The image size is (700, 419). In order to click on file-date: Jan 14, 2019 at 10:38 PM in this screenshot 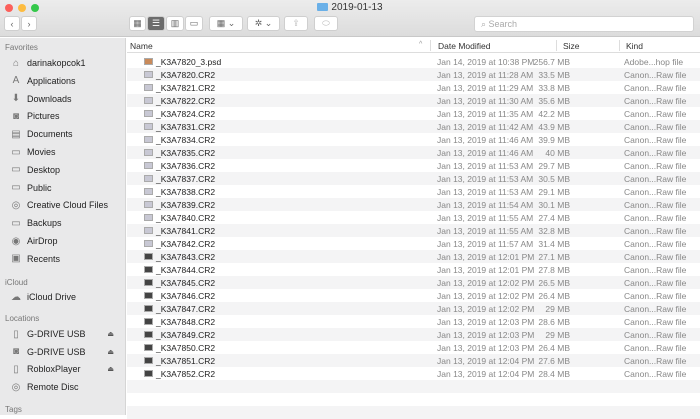, I will do `click(486, 62)`.